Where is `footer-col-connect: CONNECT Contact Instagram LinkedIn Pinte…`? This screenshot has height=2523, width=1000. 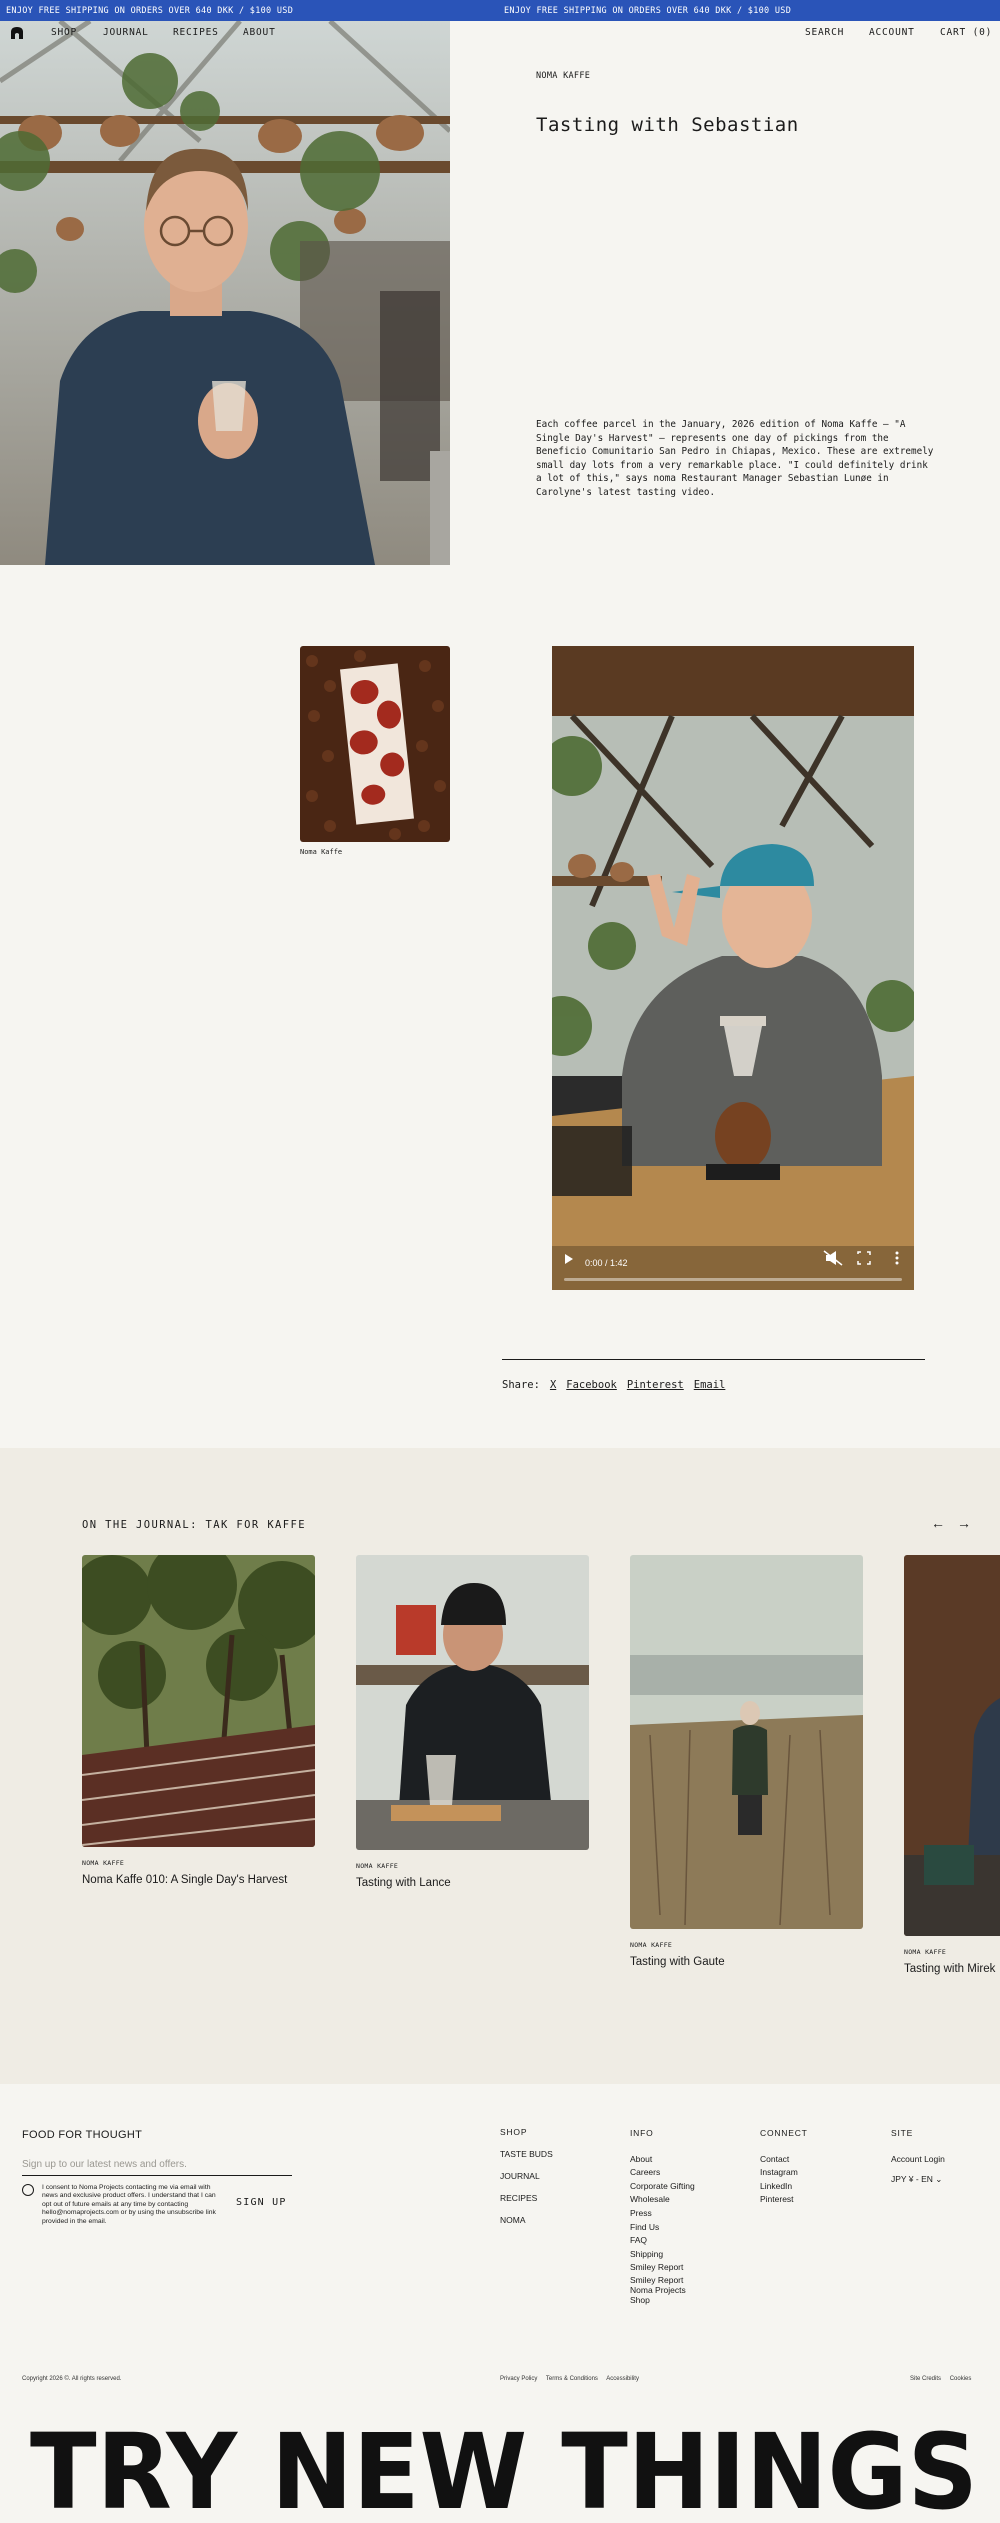
footer-col-connect: CONNECT Contact Instagram LinkedIn Pinte… is located at coordinates (784, 2167).